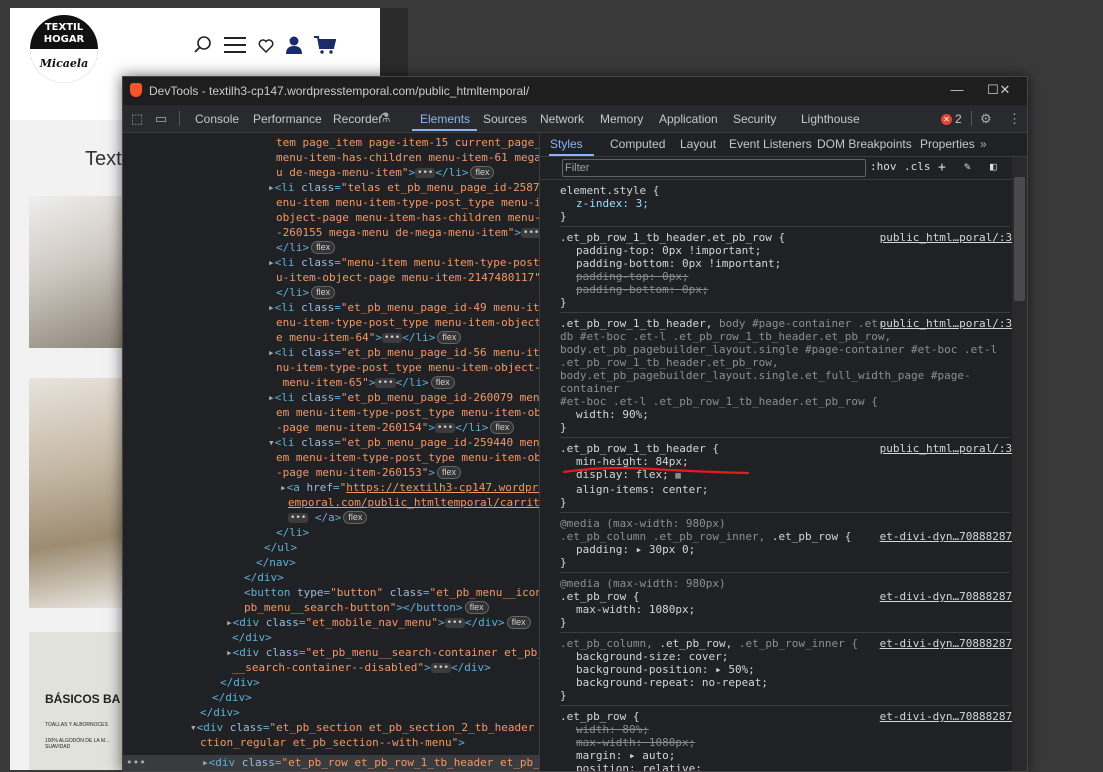 The width and height of the screenshot is (1103, 772). I want to click on tab-computed: Computed, so click(637, 144).